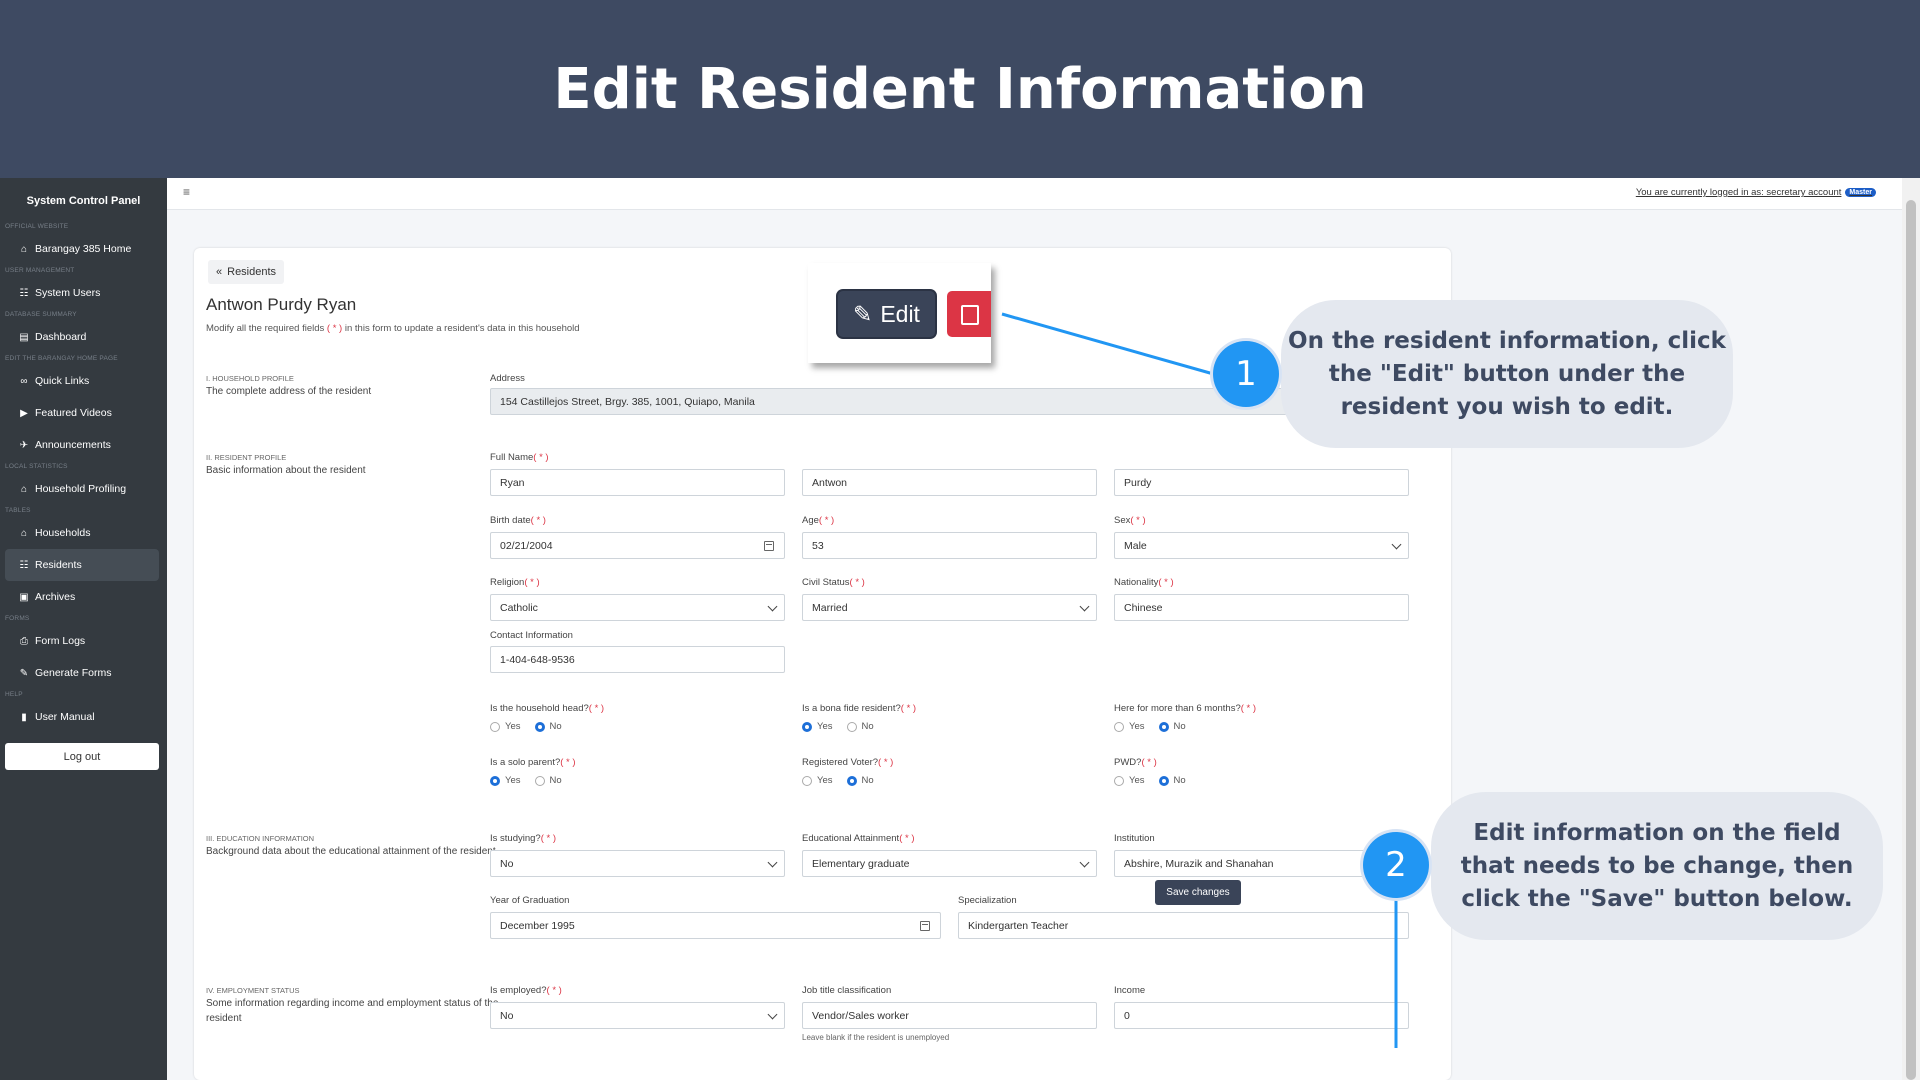  I want to click on role-badge: Master, so click(1860, 192).